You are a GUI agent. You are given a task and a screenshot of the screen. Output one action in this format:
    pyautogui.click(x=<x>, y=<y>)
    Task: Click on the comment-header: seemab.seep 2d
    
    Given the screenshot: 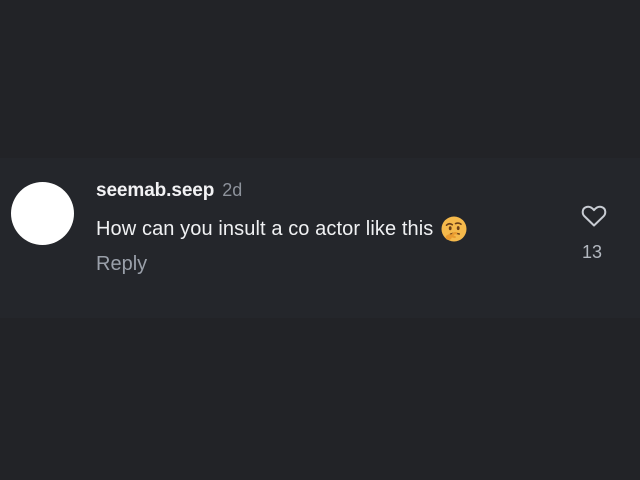 What is the action you would take?
    pyautogui.click(x=169, y=192)
    